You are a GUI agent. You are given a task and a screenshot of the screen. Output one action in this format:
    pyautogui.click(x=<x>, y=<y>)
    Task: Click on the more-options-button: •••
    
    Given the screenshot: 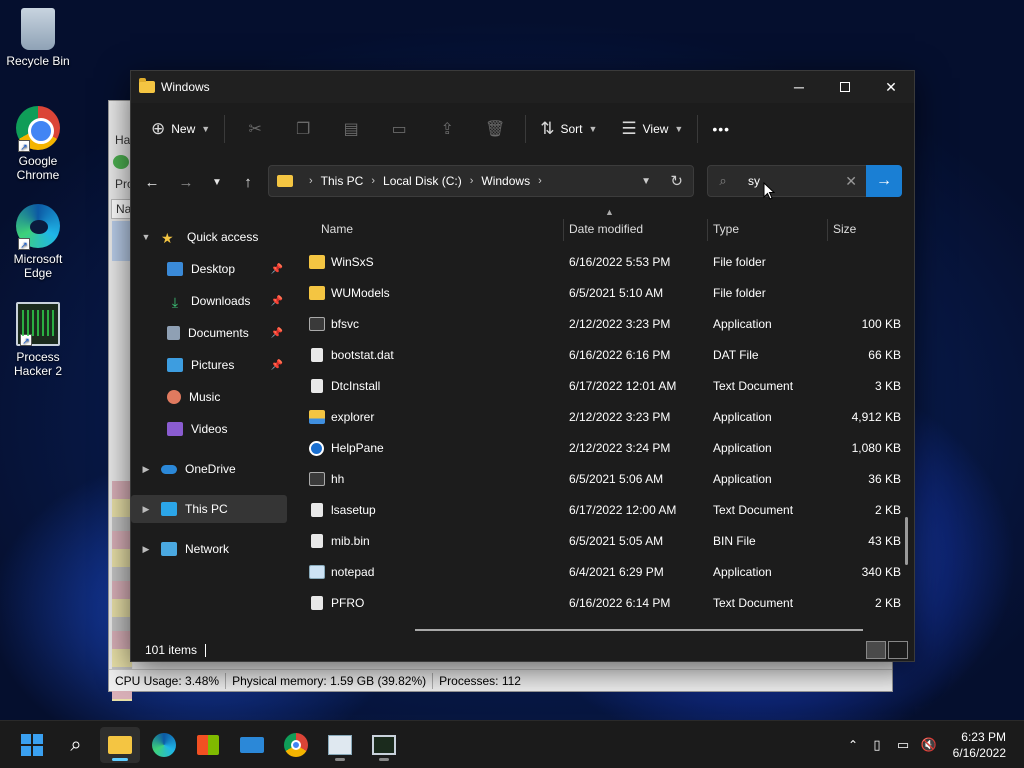 What is the action you would take?
    pyautogui.click(x=721, y=129)
    